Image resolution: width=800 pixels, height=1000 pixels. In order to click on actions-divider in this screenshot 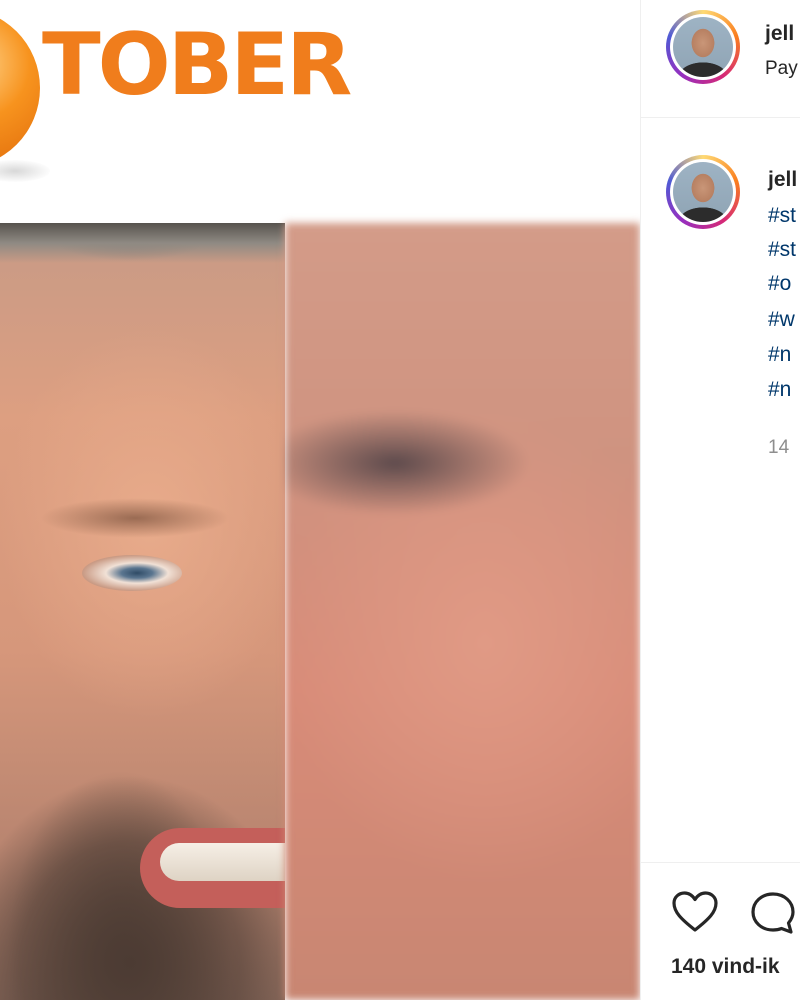, I will do `click(720, 862)`.